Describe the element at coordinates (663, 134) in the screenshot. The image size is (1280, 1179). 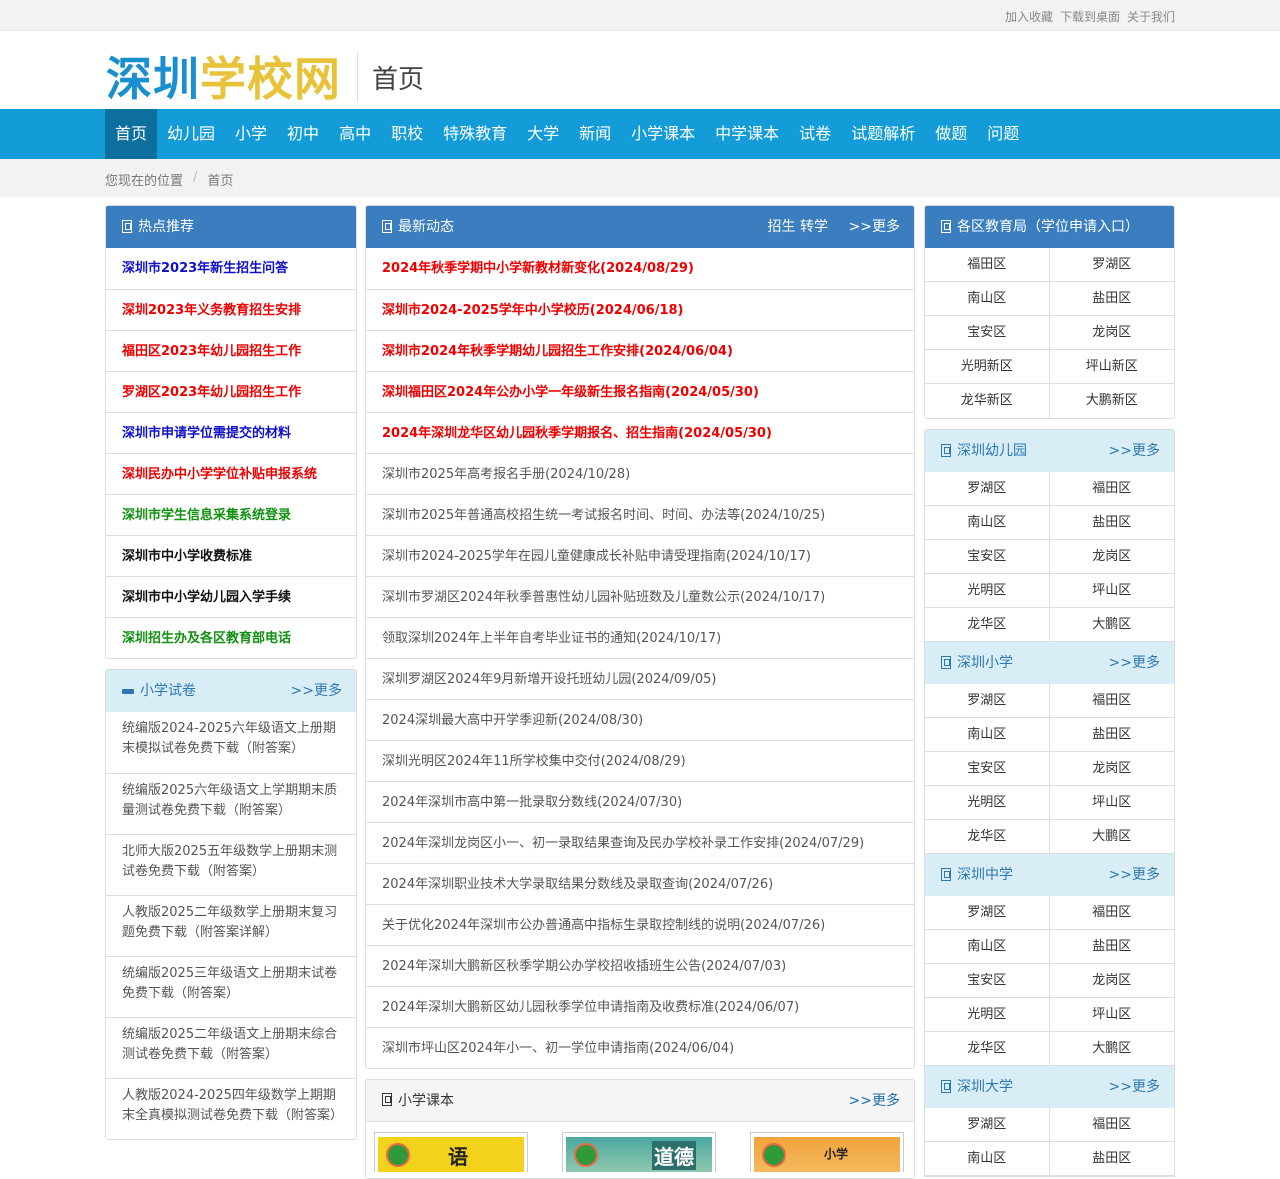
I see `nav-item: 小学课本` at that location.